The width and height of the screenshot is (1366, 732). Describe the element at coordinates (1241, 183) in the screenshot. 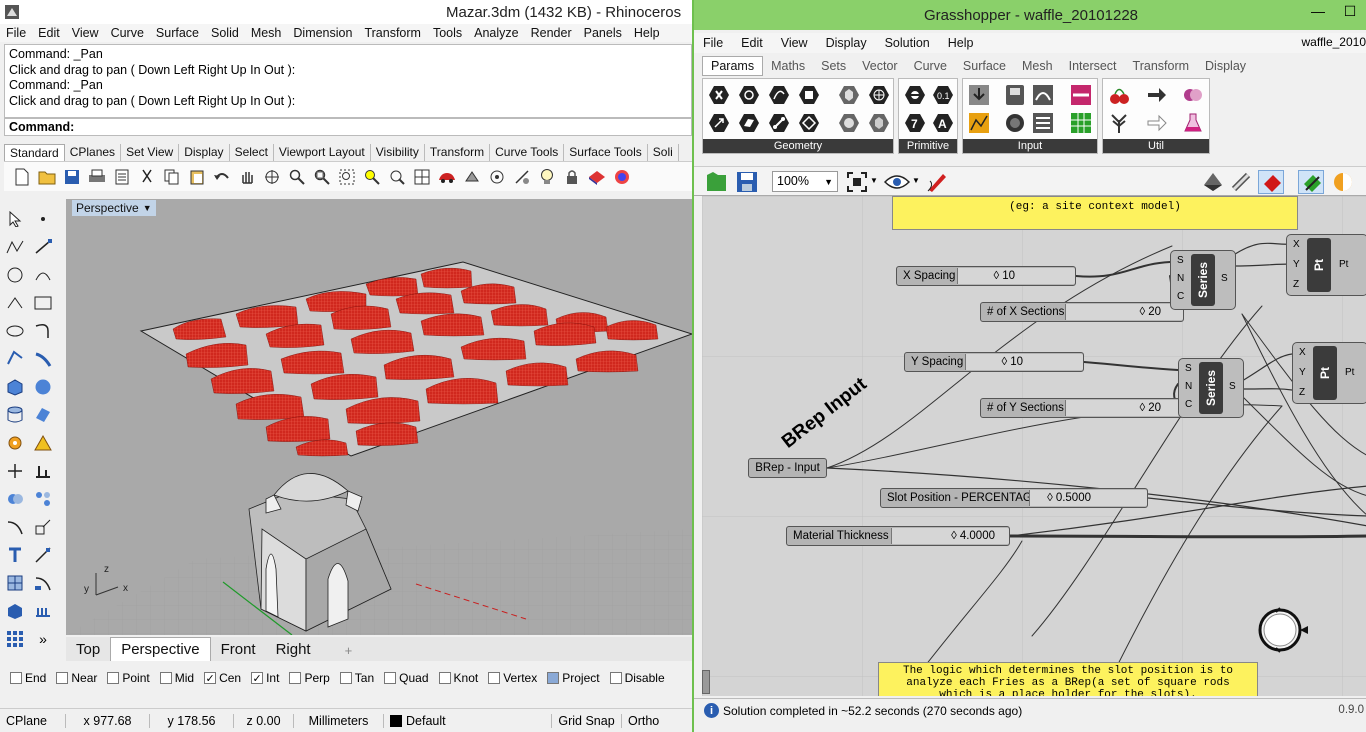

I see `preview-shaded-icon` at that location.